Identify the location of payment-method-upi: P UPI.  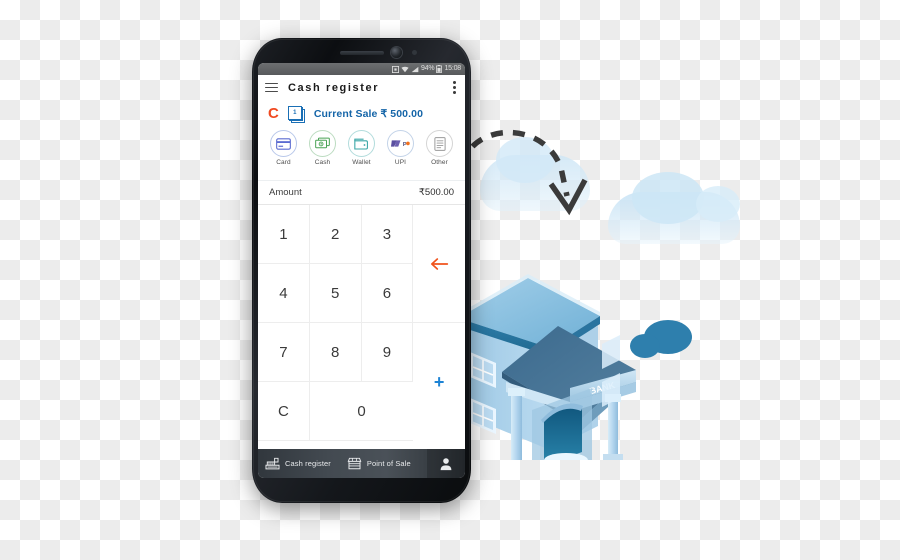
(401, 148).